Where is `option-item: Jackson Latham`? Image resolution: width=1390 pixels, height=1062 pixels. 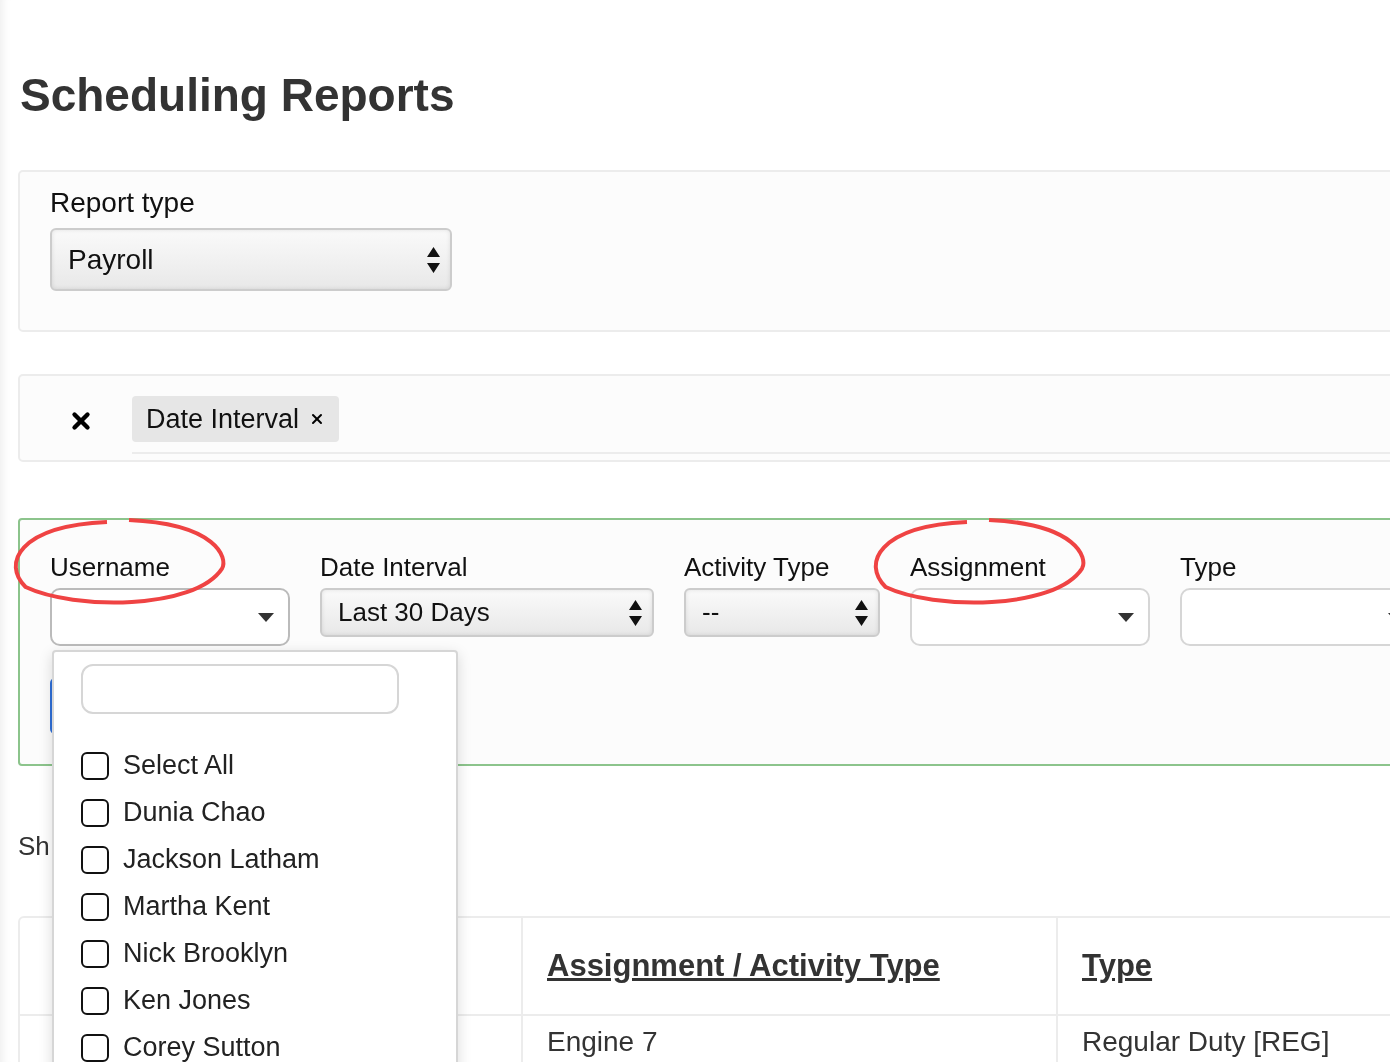
option-item: Jackson Latham is located at coordinates (268, 859).